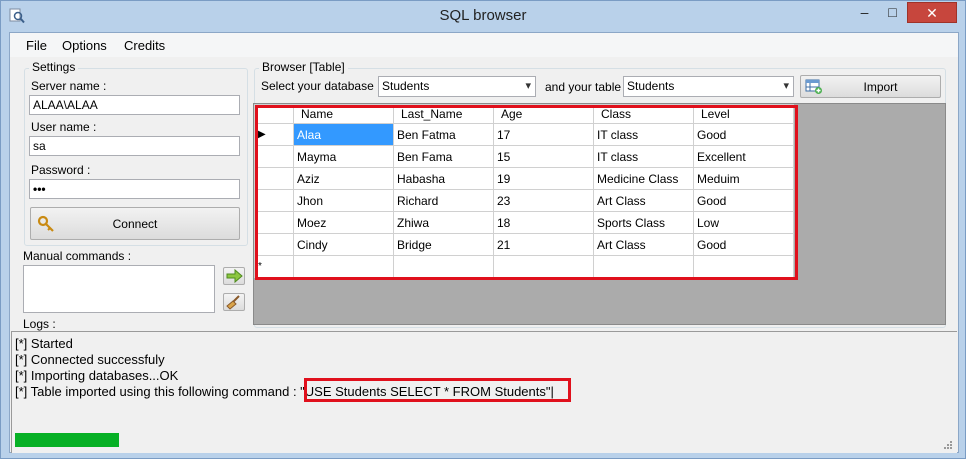  I want to click on server-name-field: ALAA\ALAA, so click(134, 105).